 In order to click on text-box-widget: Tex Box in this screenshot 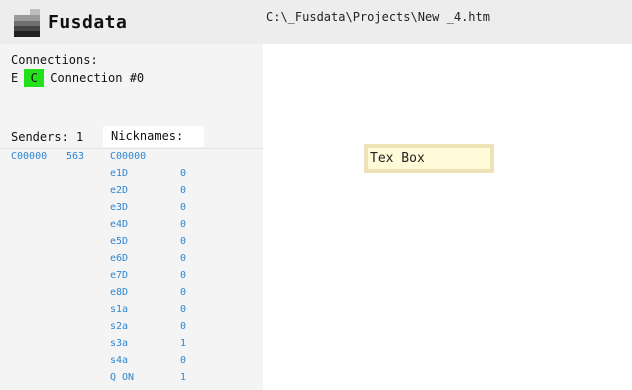, I will do `click(429, 158)`.